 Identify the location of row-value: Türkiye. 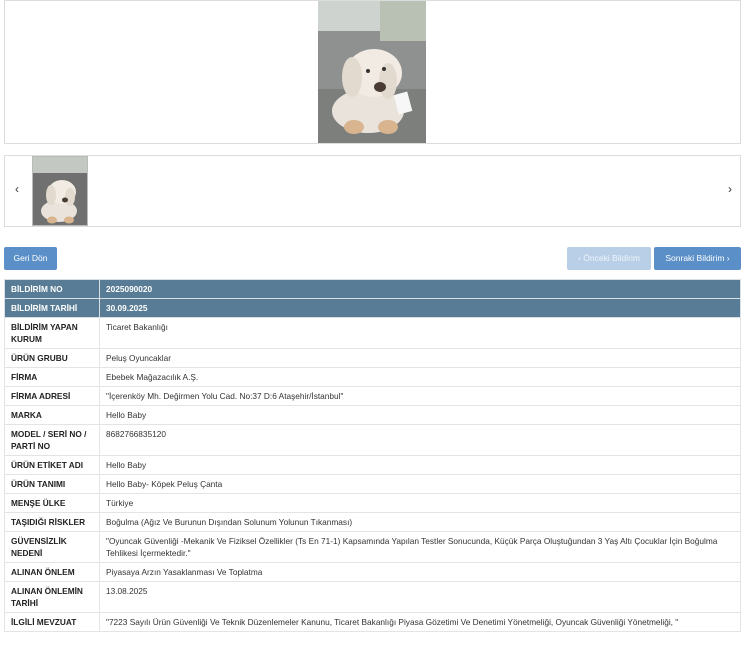
(420, 503).